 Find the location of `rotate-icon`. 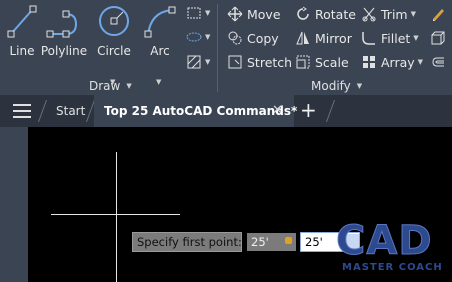

rotate-icon is located at coordinates (303, 14).